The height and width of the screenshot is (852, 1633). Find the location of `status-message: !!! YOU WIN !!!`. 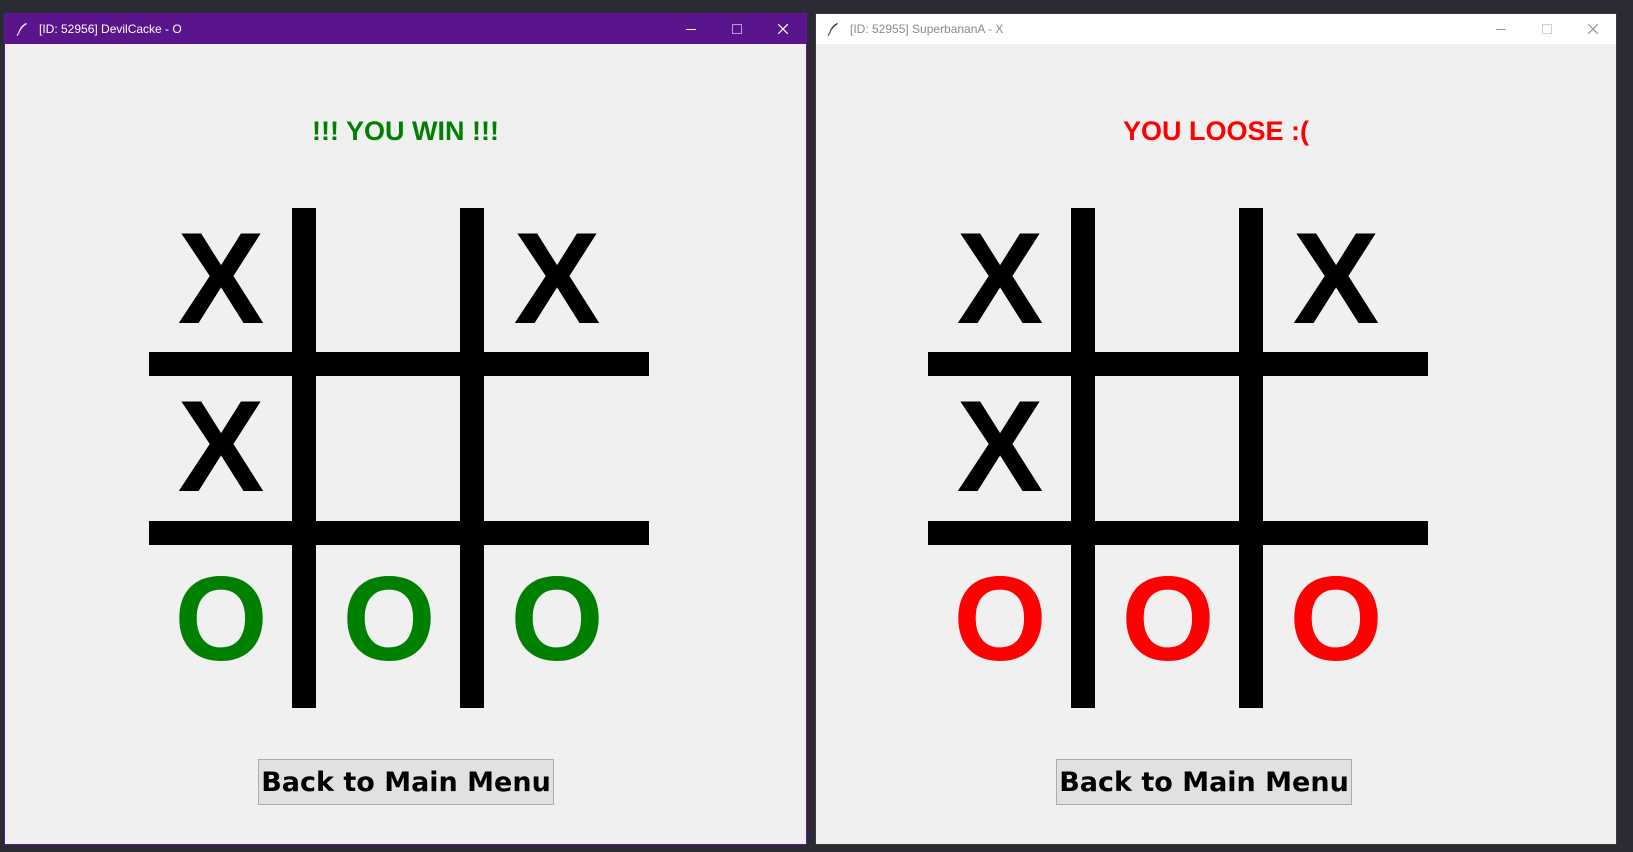

status-message: !!! YOU WIN !!! is located at coordinates (405, 131).